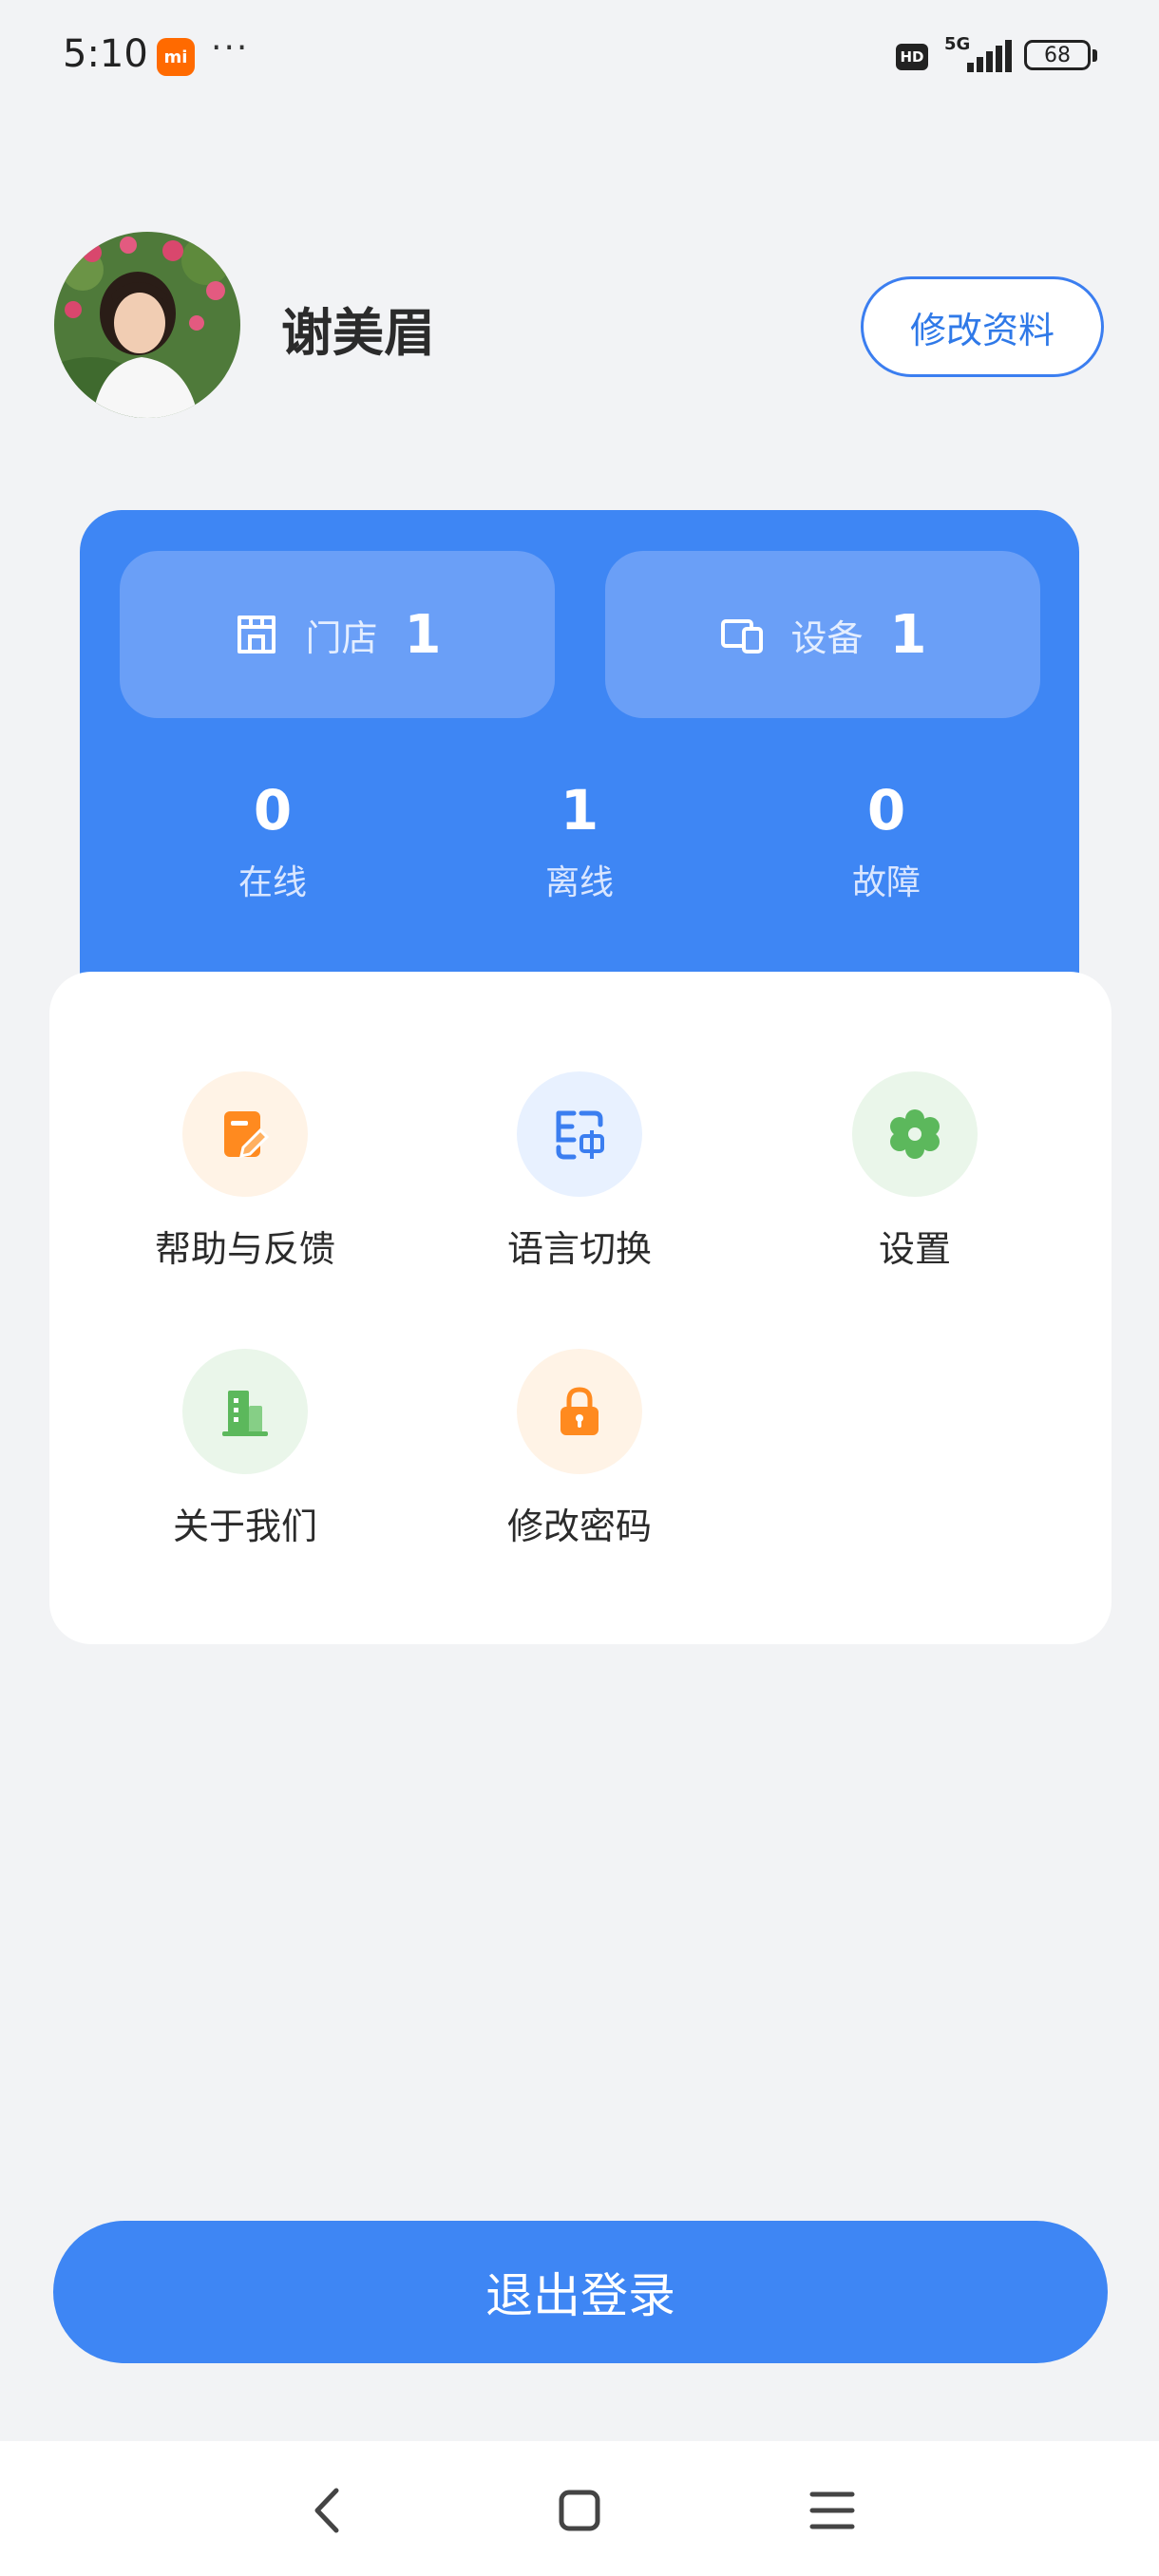 This screenshot has height=2576, width=1159. Describe the element at coordinates (579, 1249) in the screenshot. I see `menu-label-language: 语言切换` at that location.